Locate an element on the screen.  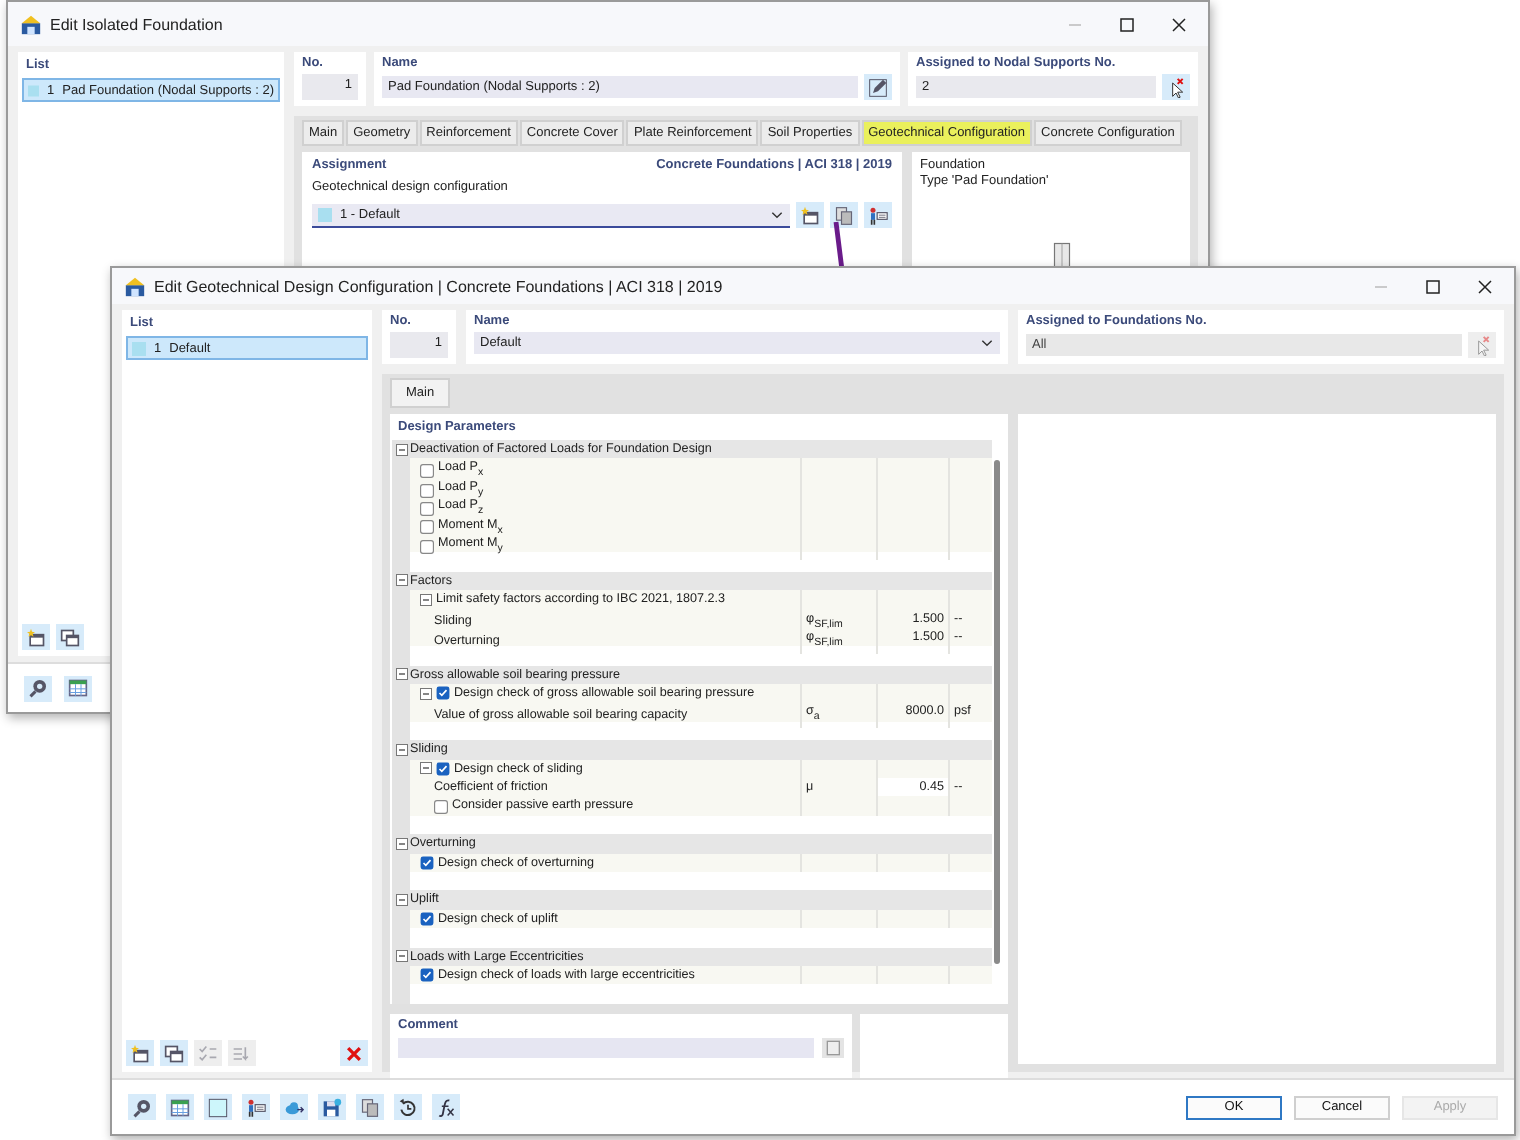
square-icon is located at coordinates (218, 1107).